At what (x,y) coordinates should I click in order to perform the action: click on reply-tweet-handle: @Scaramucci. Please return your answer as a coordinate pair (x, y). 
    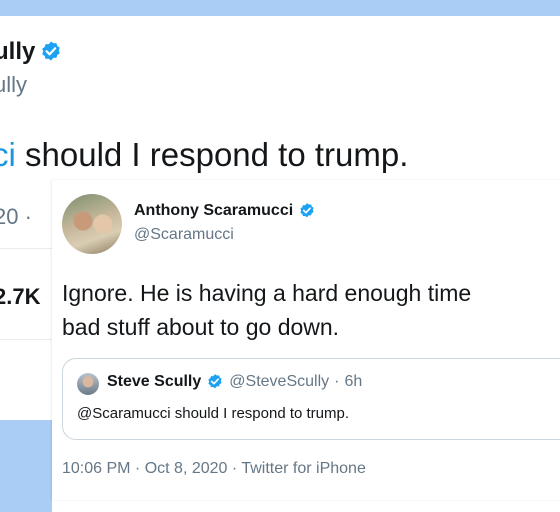
    Looking at the image, I should click on (184, 235).